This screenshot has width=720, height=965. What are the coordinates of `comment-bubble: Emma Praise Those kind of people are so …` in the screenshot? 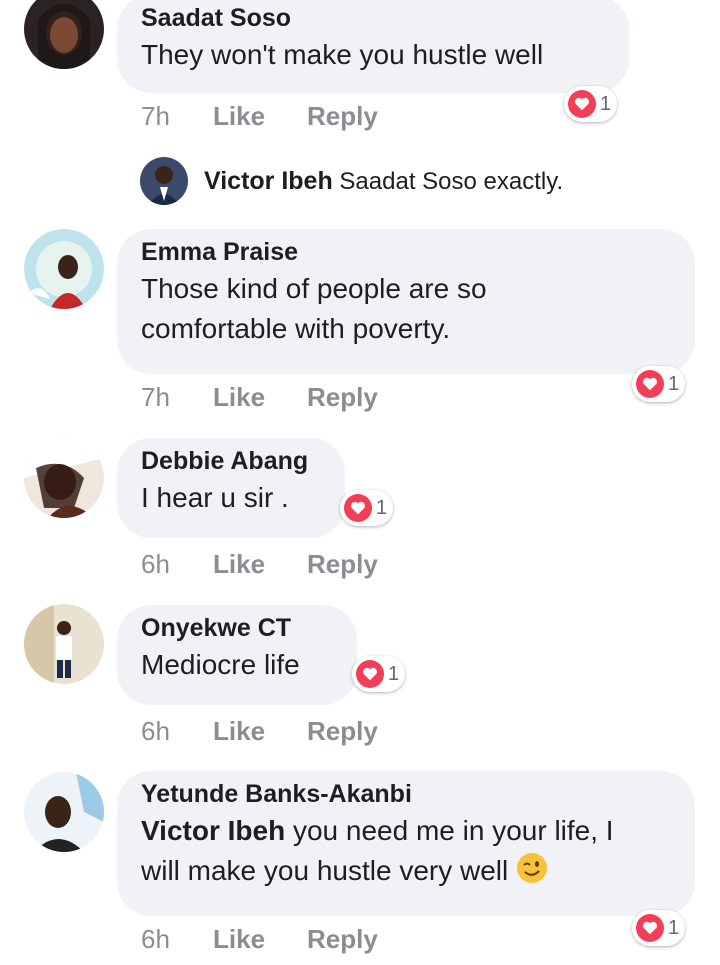 It's located at (406, 301).